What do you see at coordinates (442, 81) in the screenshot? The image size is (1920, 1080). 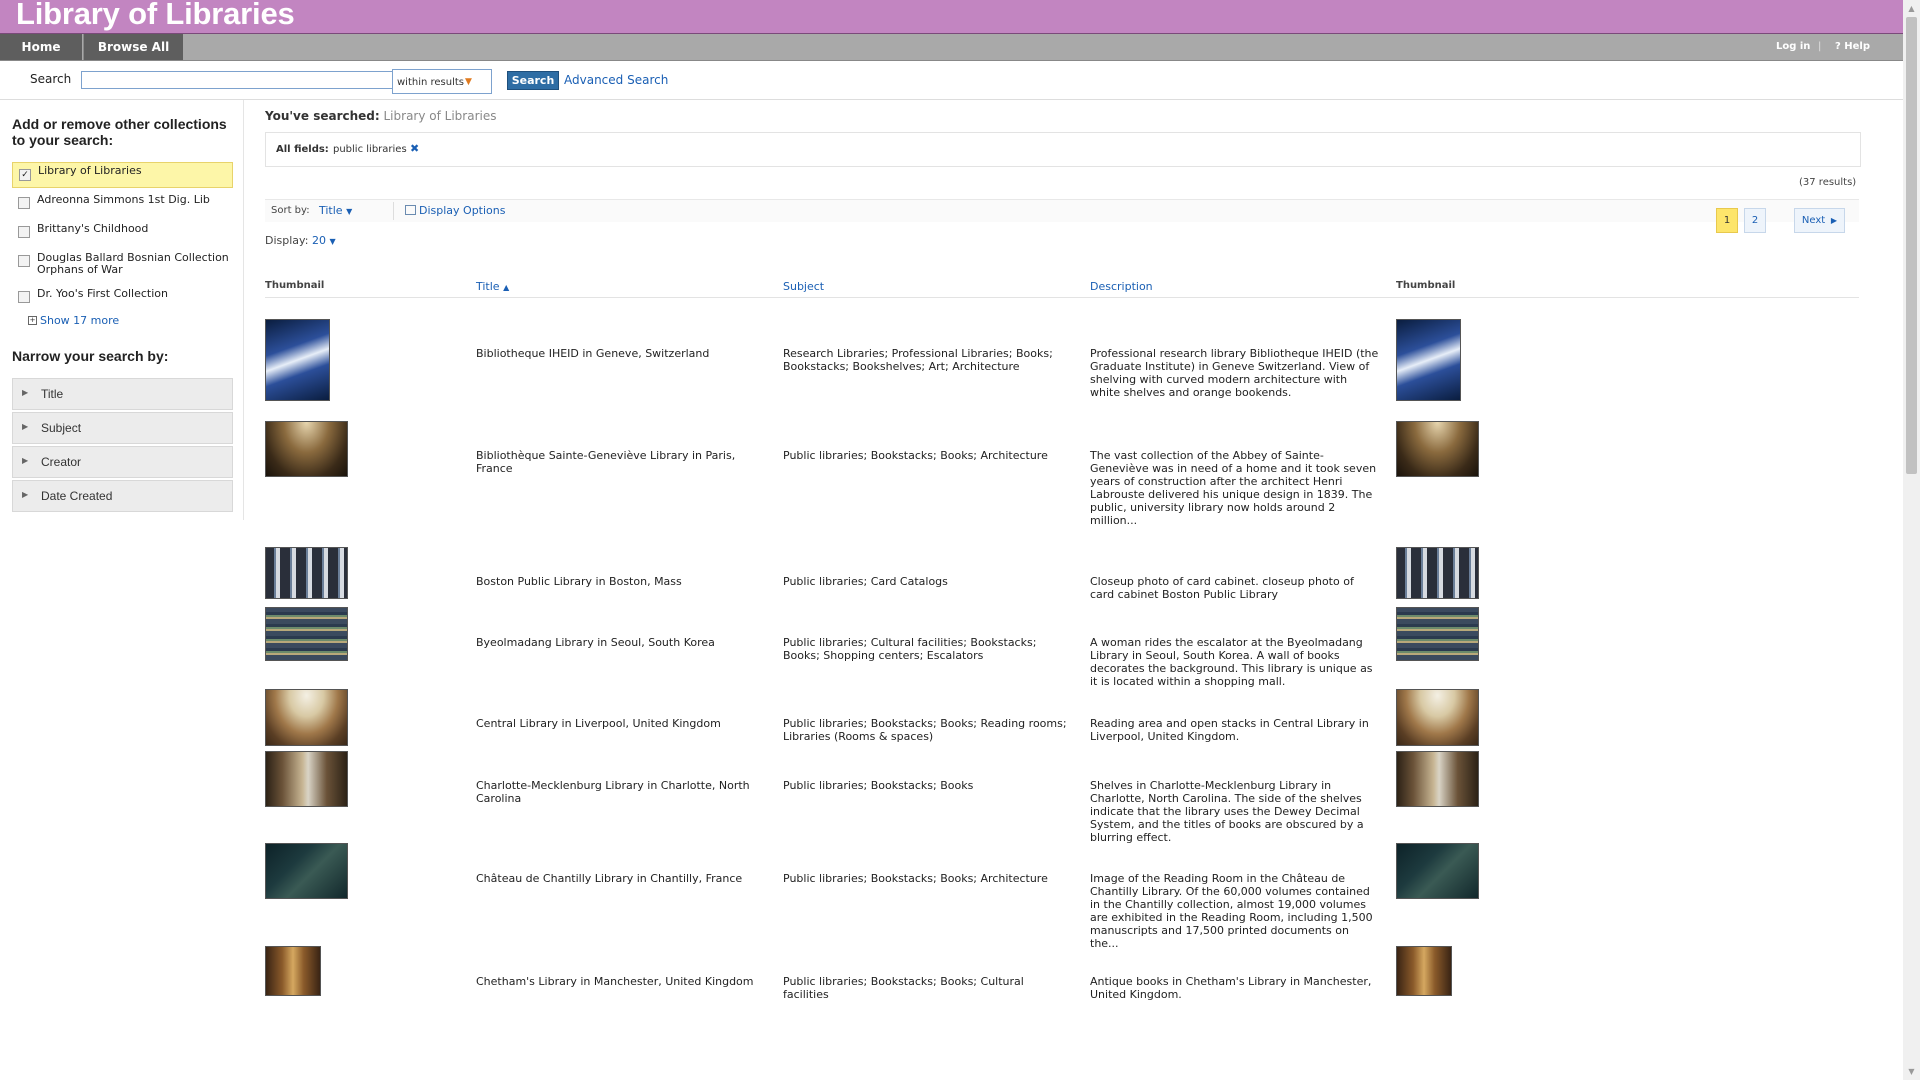 I see `within-results-select: within results ▼` at bounding box center [442, 81].